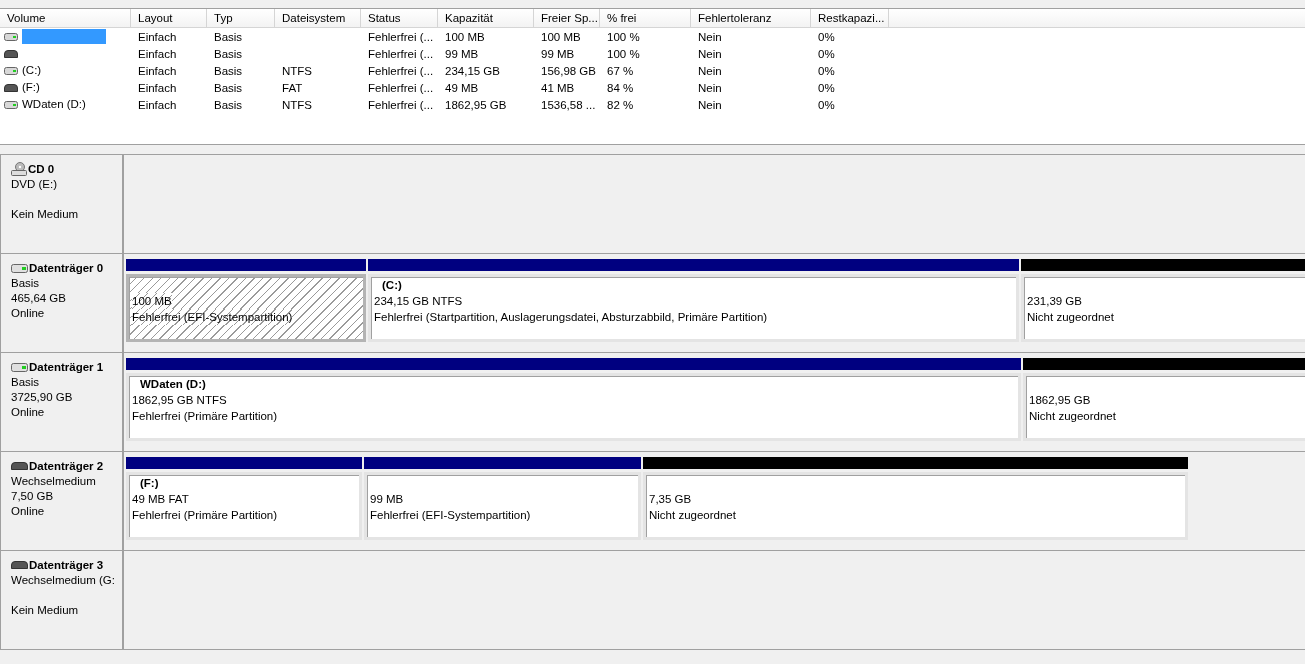 The width and height of the screenshot is (1305, 664). What do you see at coordinates (318, 18) in the screenshot?
I see `column-header: Dateisystem` at bounding box center [318, 18].